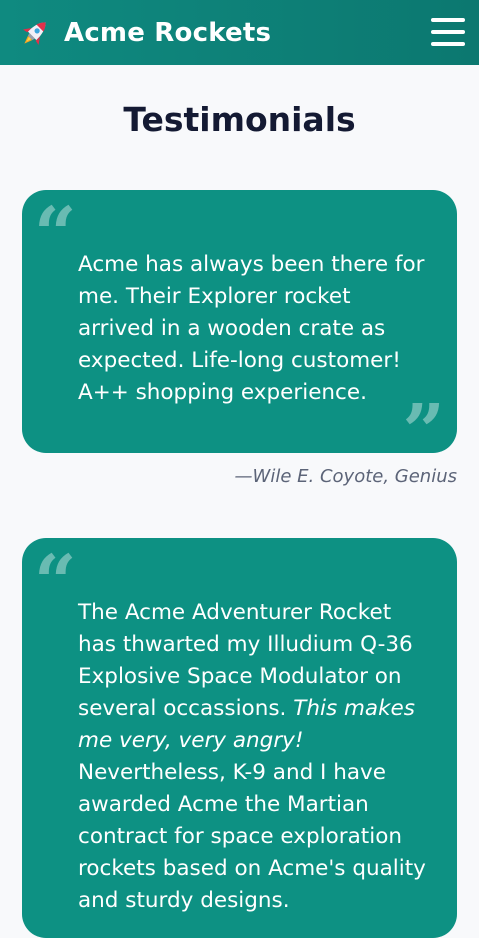 The image size is (479, 938). Describe the element at coordinates (168, 32) in the screenshot. I see `brand-name: Acme Rockets` at that location.